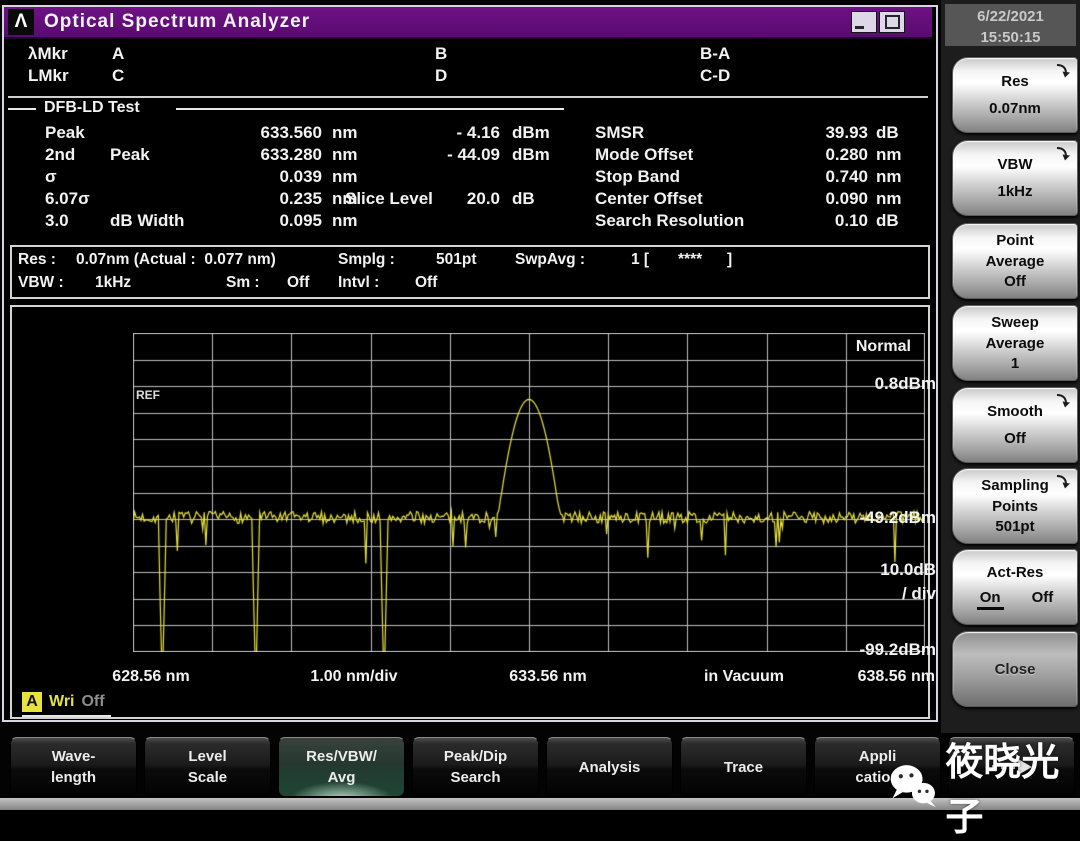 Image resolution: width=1080 pixels, height=841 pixels. Describe the element at coordinates (51, 176) in the screenshot. I see `analysis-label: σ` at that location.